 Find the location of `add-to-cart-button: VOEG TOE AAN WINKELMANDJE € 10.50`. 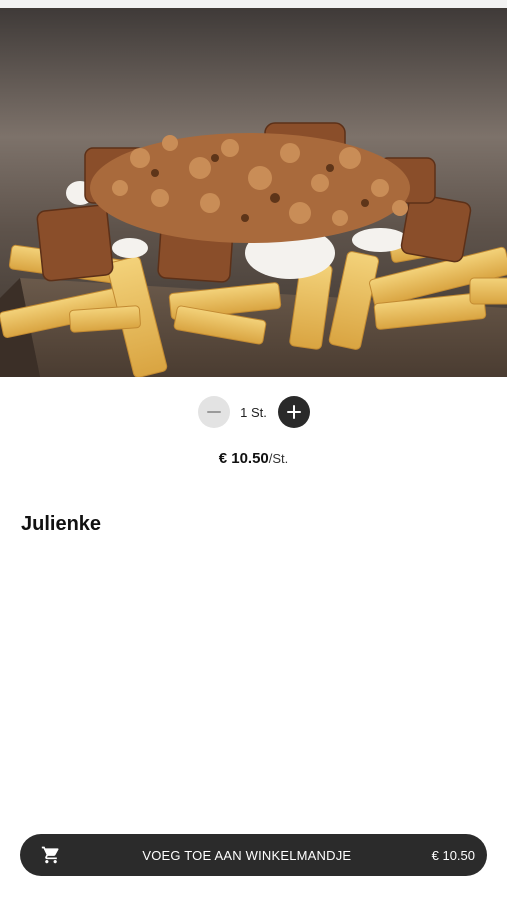

add-to-cart-button: VOEG TOE AAN WINKELMANDJE € 10.50 is located at coordinates (253, 855).